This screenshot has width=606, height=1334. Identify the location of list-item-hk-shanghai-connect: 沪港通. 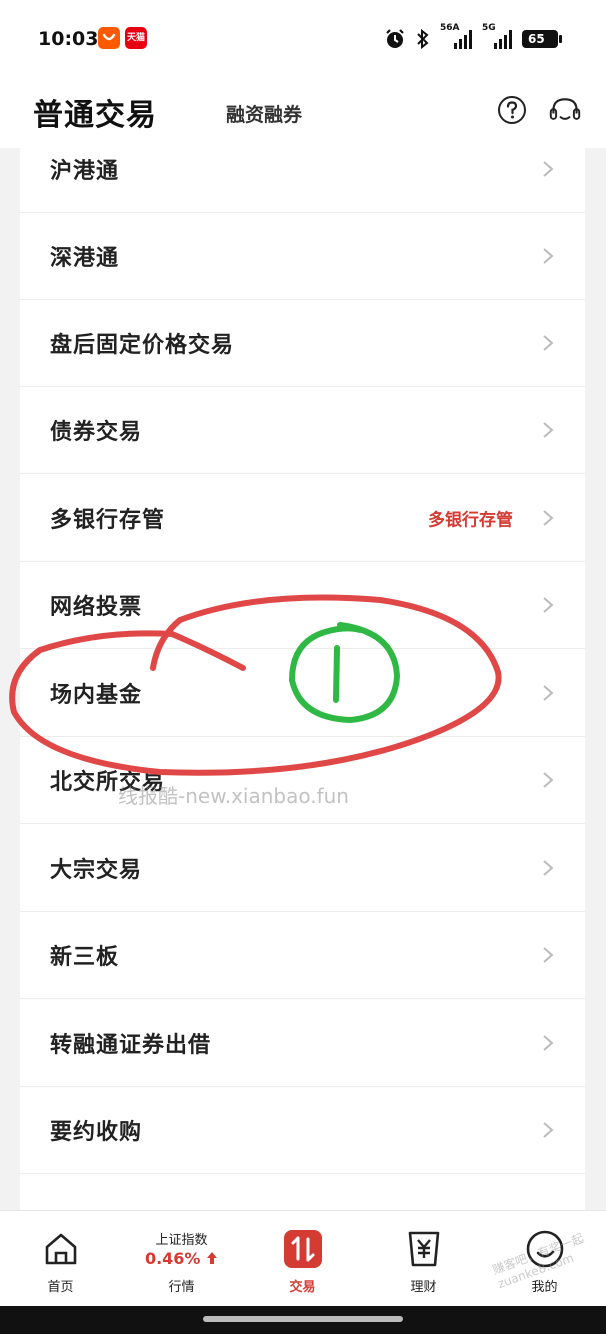
(302, 180).